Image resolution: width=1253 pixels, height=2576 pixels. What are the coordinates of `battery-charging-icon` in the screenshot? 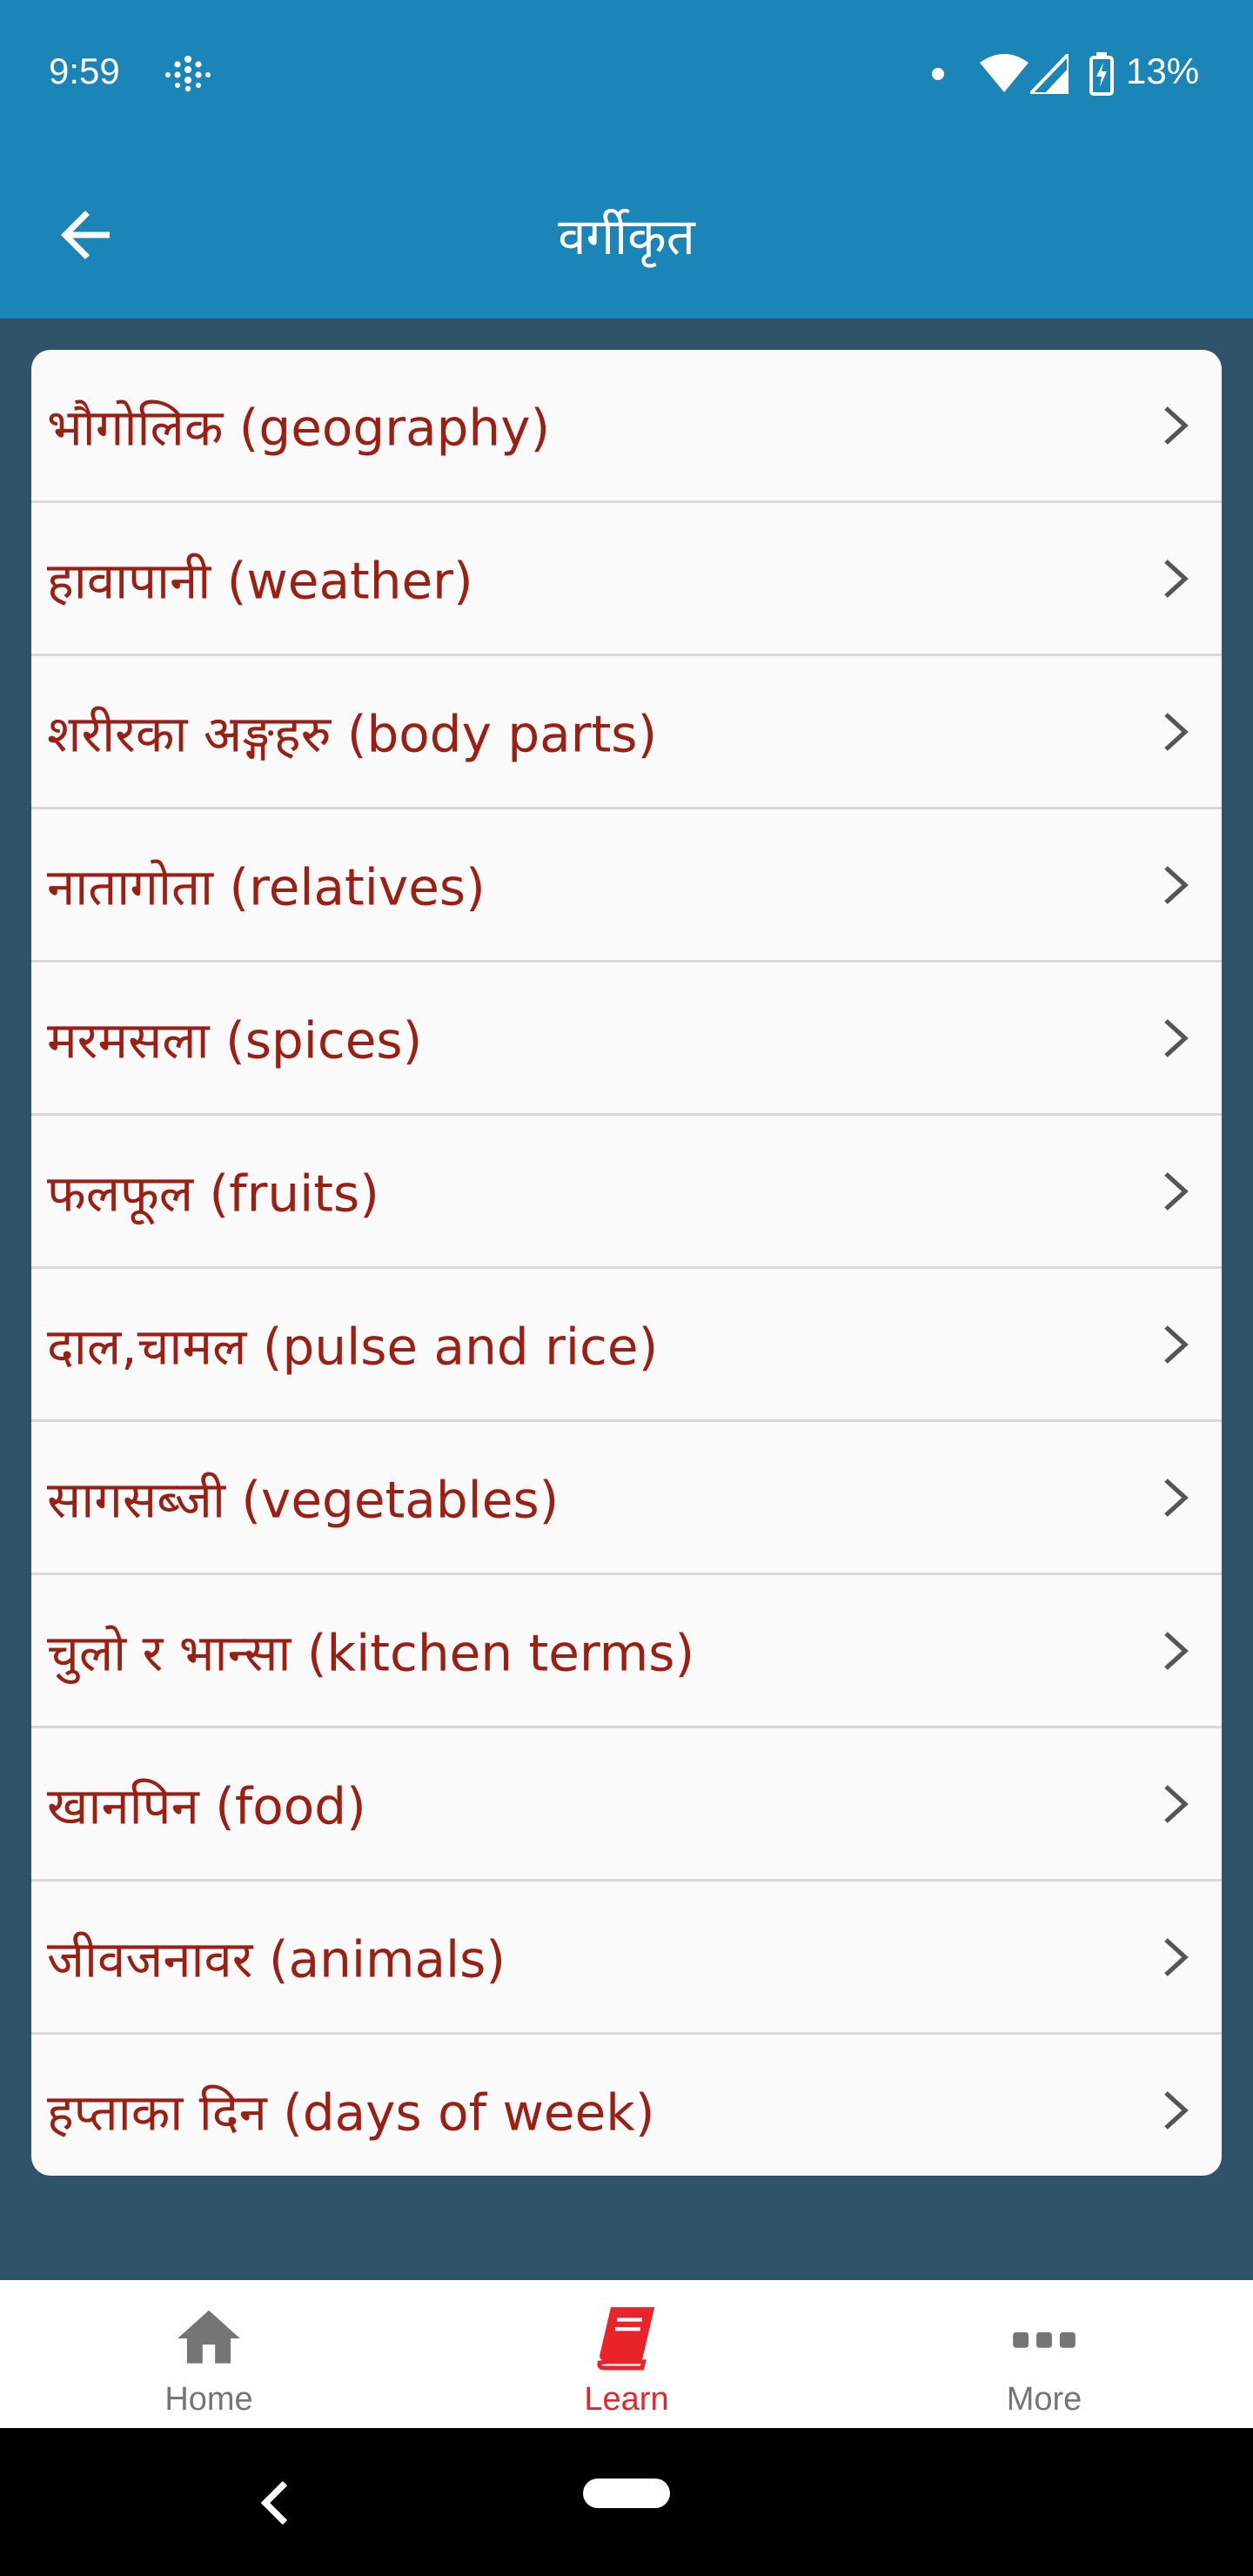 It's located at (1101, 74).